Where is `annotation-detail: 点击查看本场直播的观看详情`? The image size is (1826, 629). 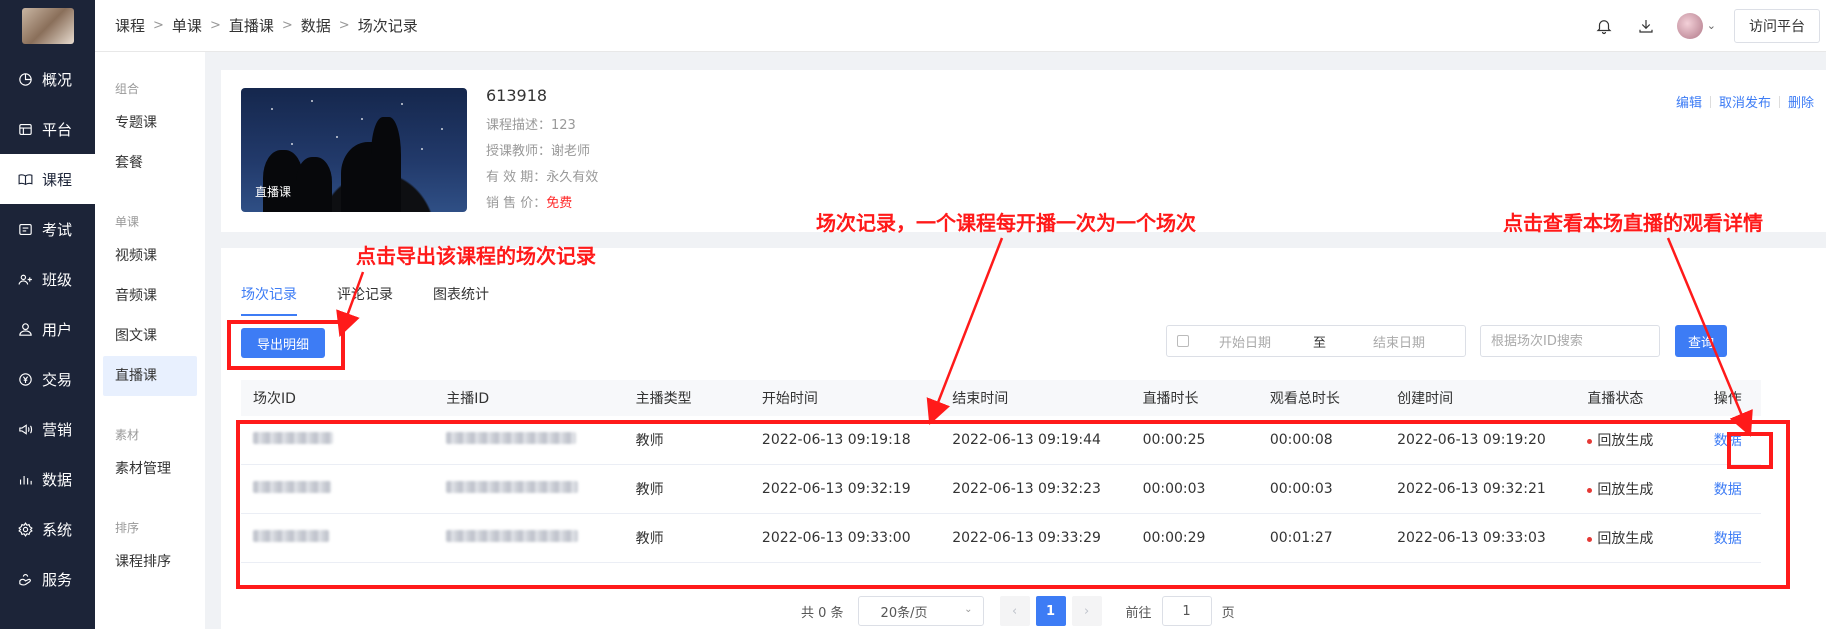
annotation-detail: 点击查看本场直播的观看详情 is located at coordinates (1633, 223).